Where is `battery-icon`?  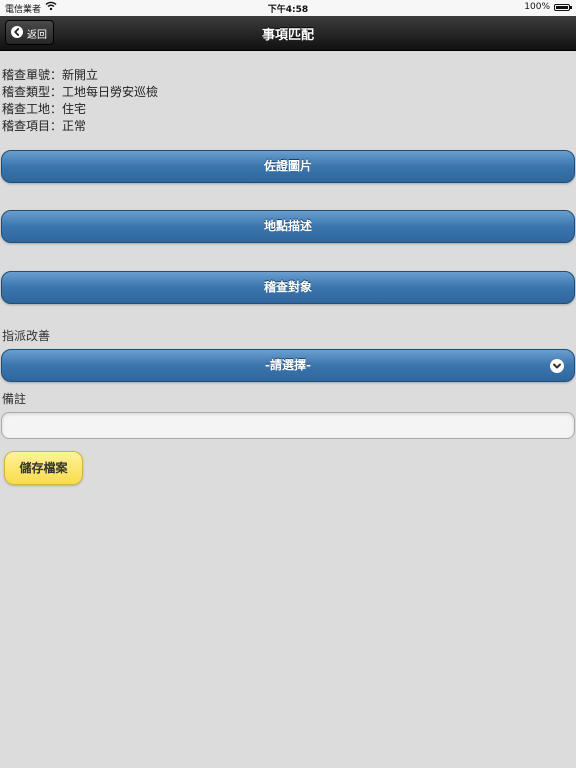
battery-icon is located at coordinates (563, 7).